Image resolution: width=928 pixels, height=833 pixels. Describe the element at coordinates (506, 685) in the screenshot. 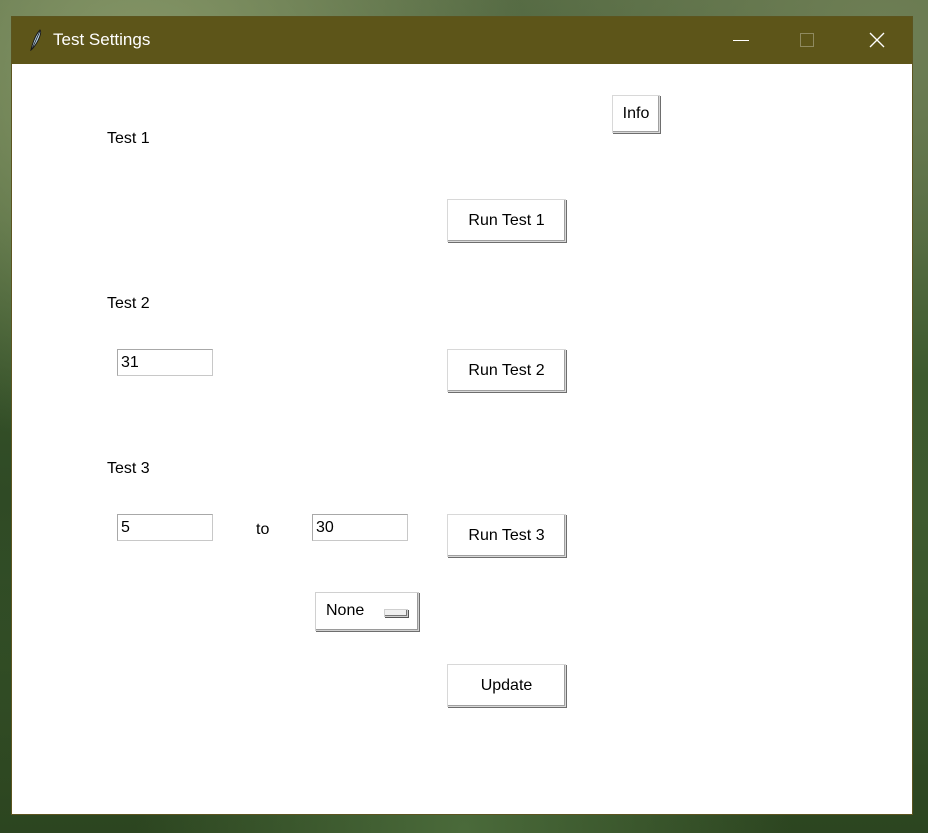

I see `update-button: Update` at that location.